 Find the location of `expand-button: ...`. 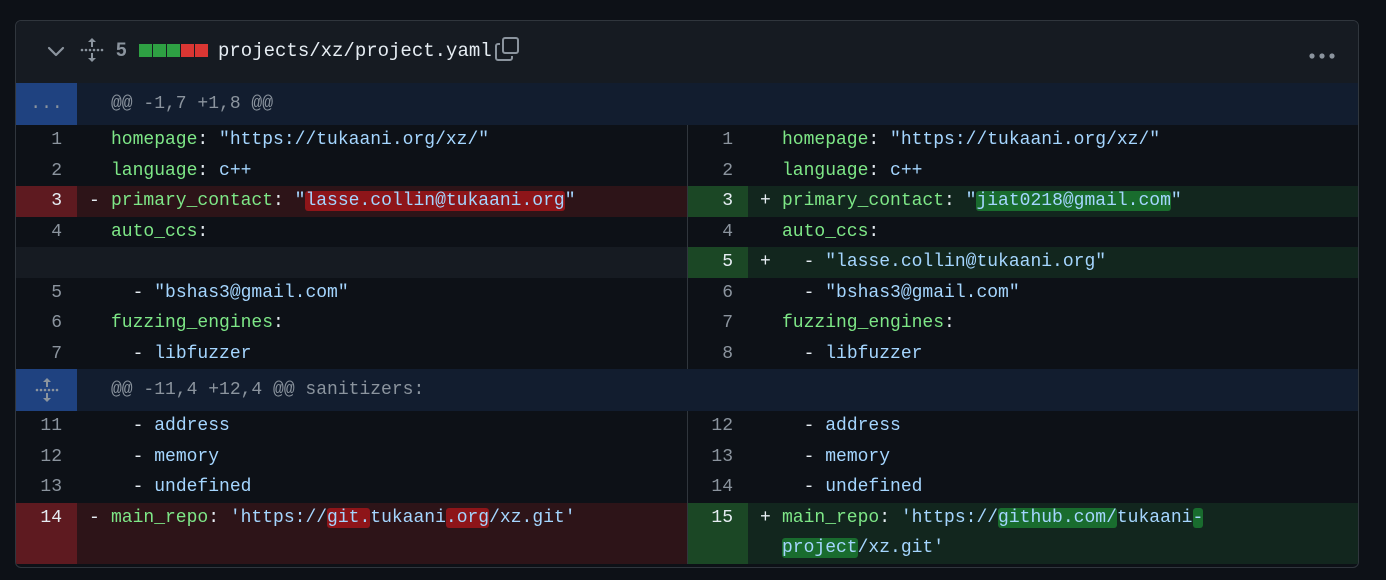

expand-button: ... is located at coordinates (46, 104).